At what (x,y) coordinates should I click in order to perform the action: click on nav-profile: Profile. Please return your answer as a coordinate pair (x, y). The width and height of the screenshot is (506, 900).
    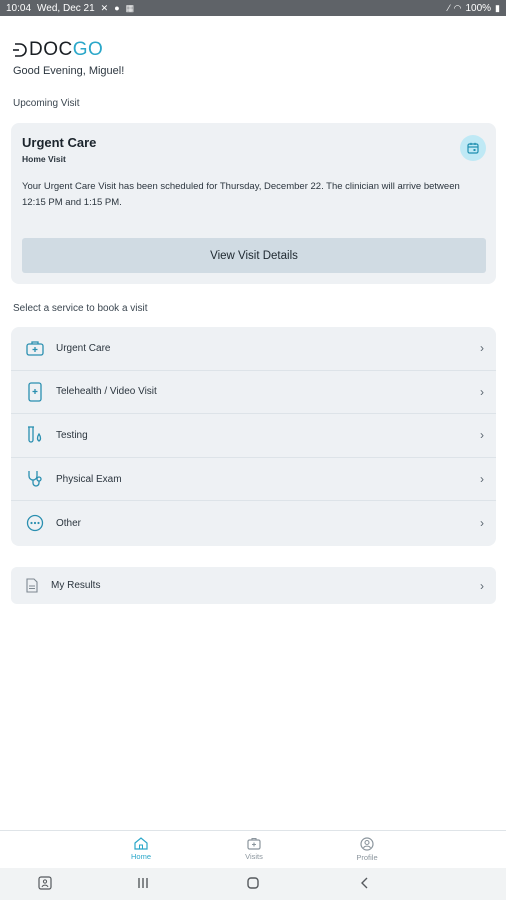
    Looking at the image, I should click on (367, 849).